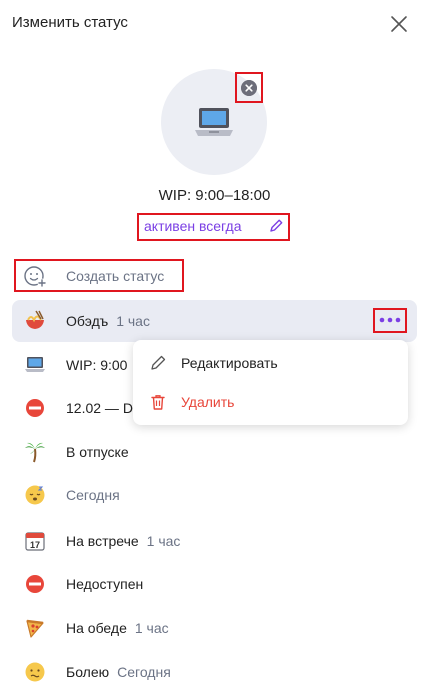  I want to click on status-item-obed: Обэдъ 1 час, so click(214, 321).